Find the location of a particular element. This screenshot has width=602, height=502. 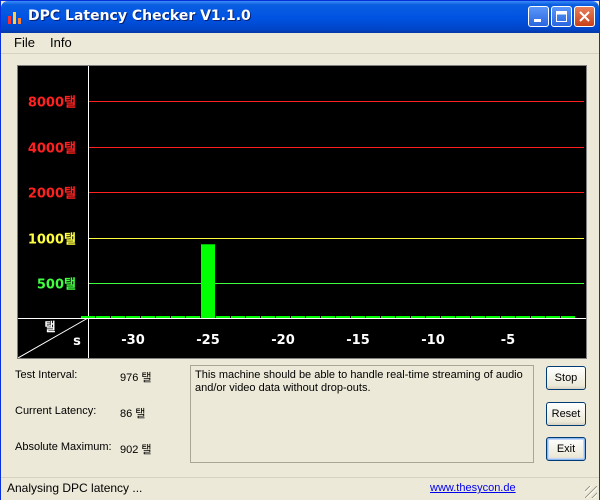

maximize-icon is located at coordinates (561, 16).